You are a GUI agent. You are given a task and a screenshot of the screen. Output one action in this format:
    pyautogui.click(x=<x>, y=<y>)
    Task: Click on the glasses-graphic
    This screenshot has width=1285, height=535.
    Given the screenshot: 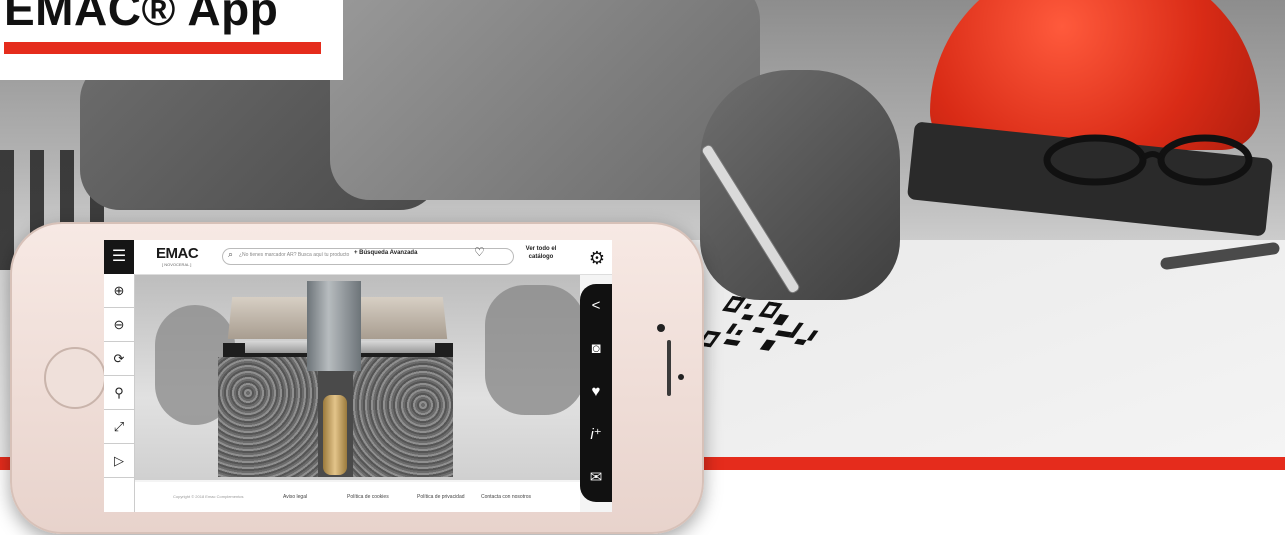 What is the action you would take?
    pyautogui.click(x=1145, y=160)
    